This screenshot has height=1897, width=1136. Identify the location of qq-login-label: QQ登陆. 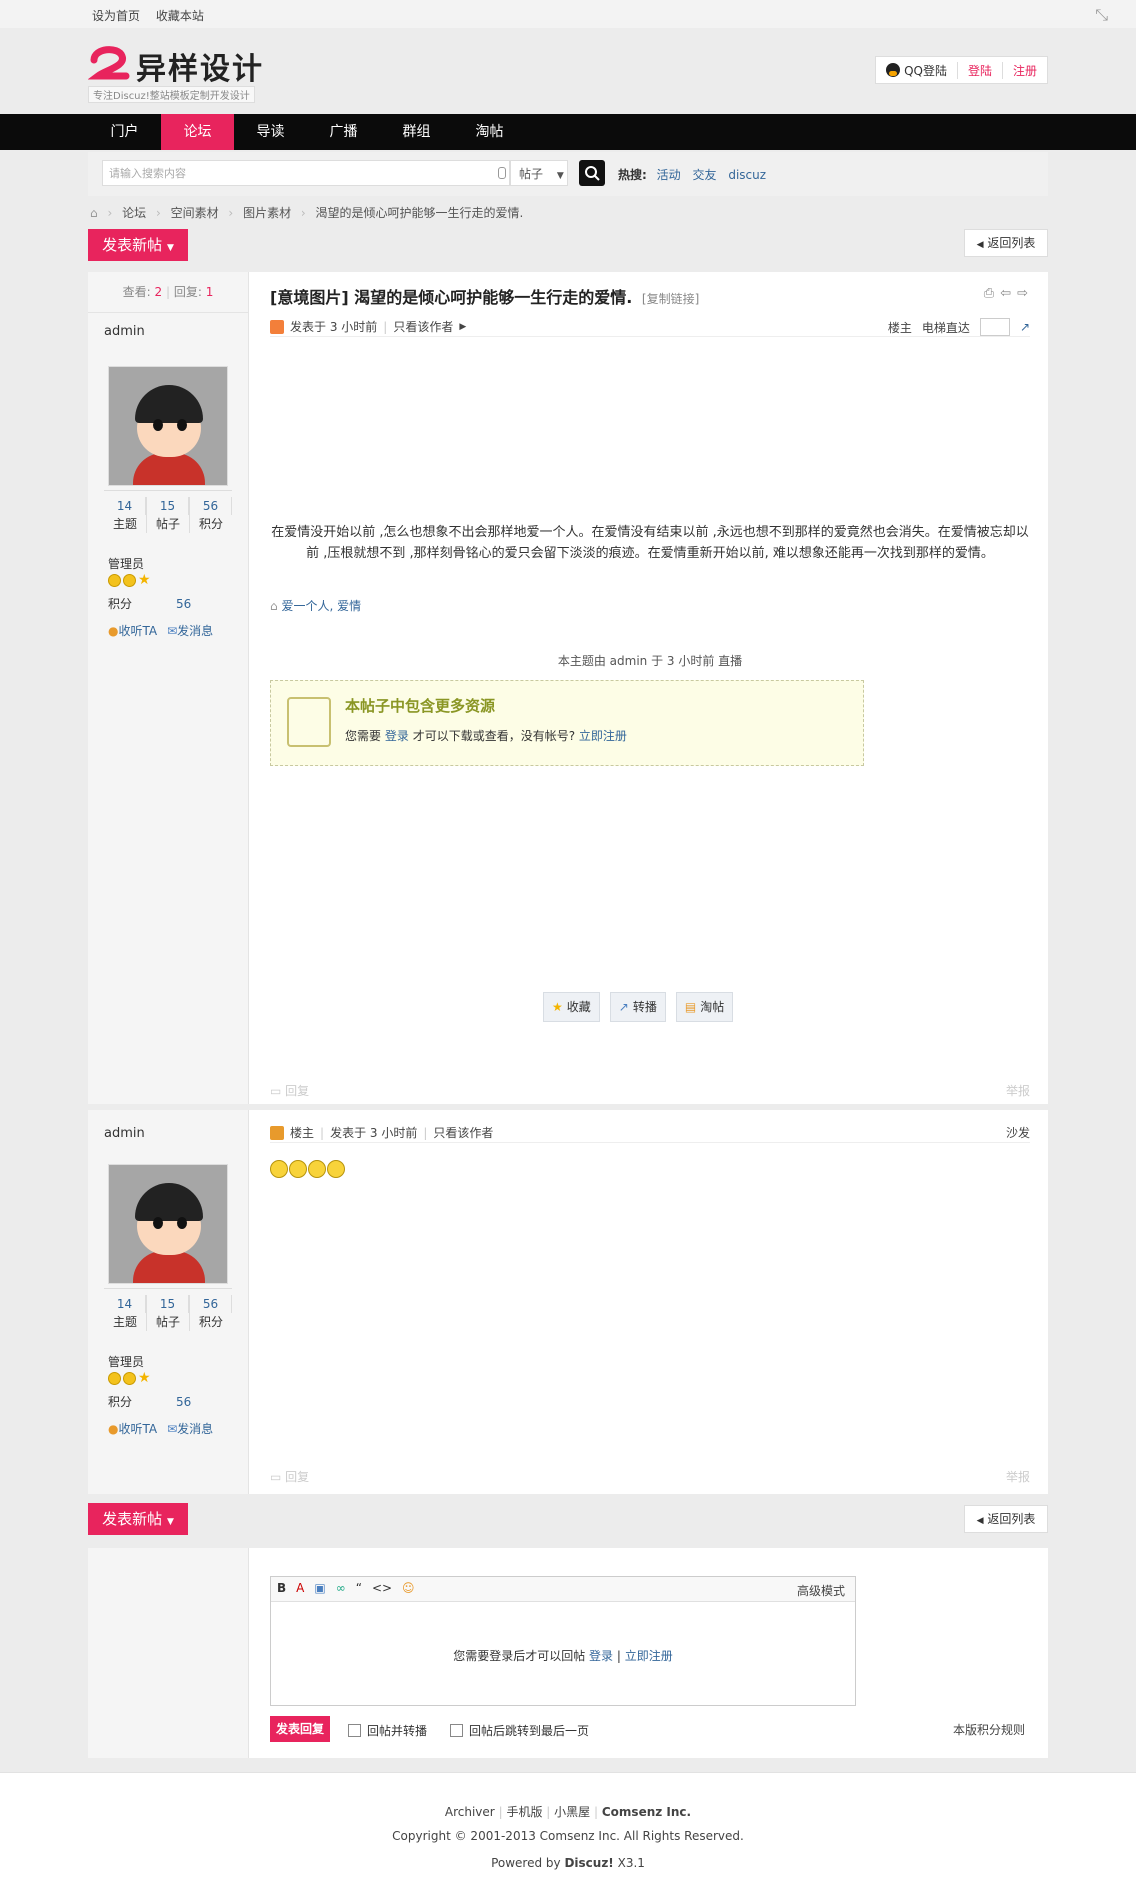
(925, 70).